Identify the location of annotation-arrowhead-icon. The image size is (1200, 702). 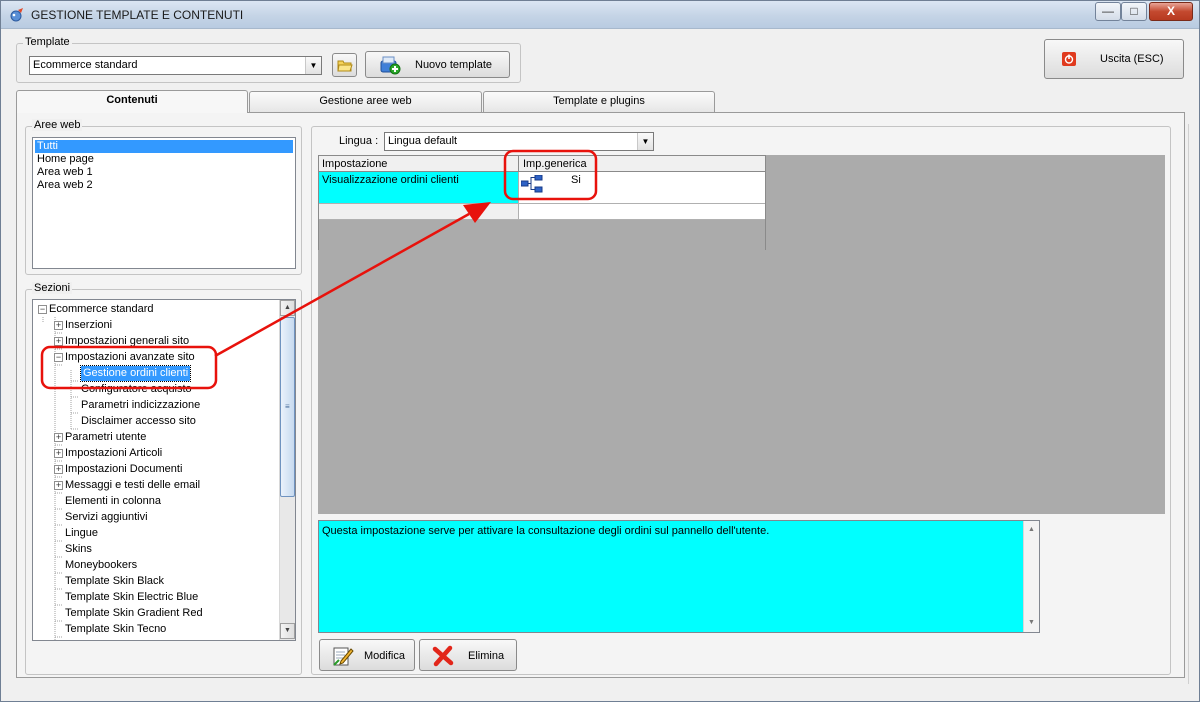
(477, 212).